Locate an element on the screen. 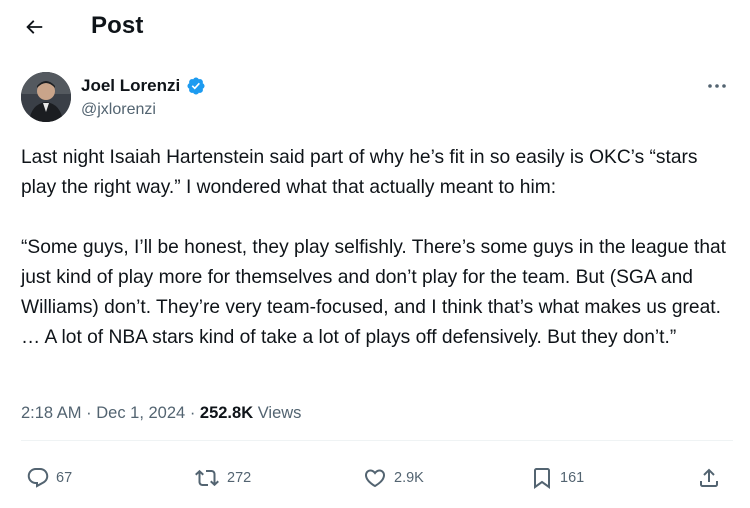  repost-button: 272 is located at coordinates (222, 478).